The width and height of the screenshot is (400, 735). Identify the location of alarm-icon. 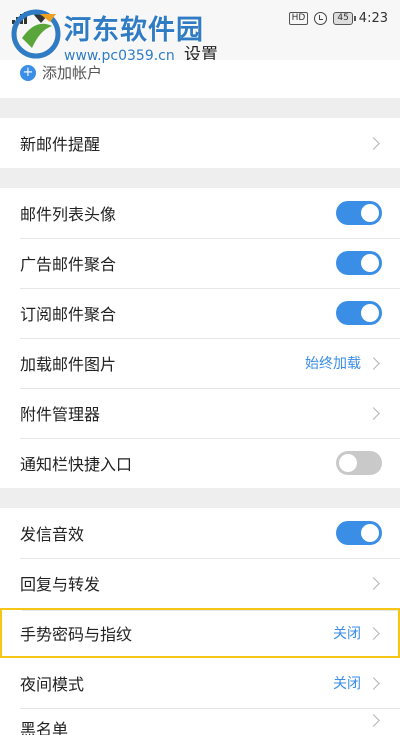
(321, 18).